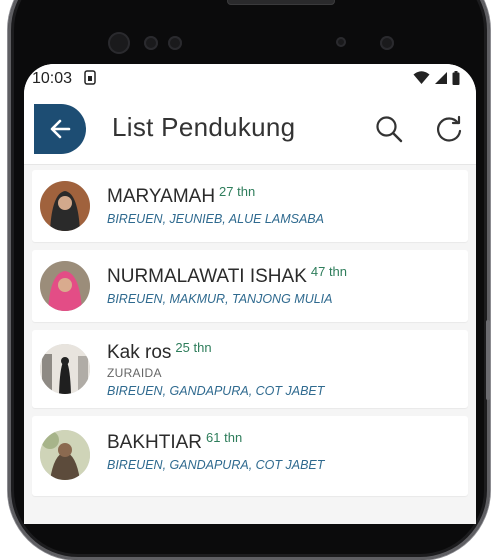  What do you see at coordinates (220, 299) in the screenshot?
I see `supporter-location: BIREUEN, MAKMUR, TANJONG MULIA` at bounding box center [220, 299].